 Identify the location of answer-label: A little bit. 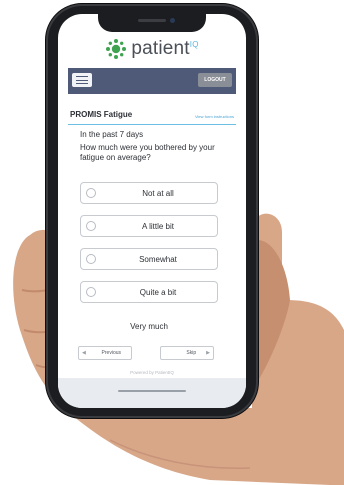
(157, 226).